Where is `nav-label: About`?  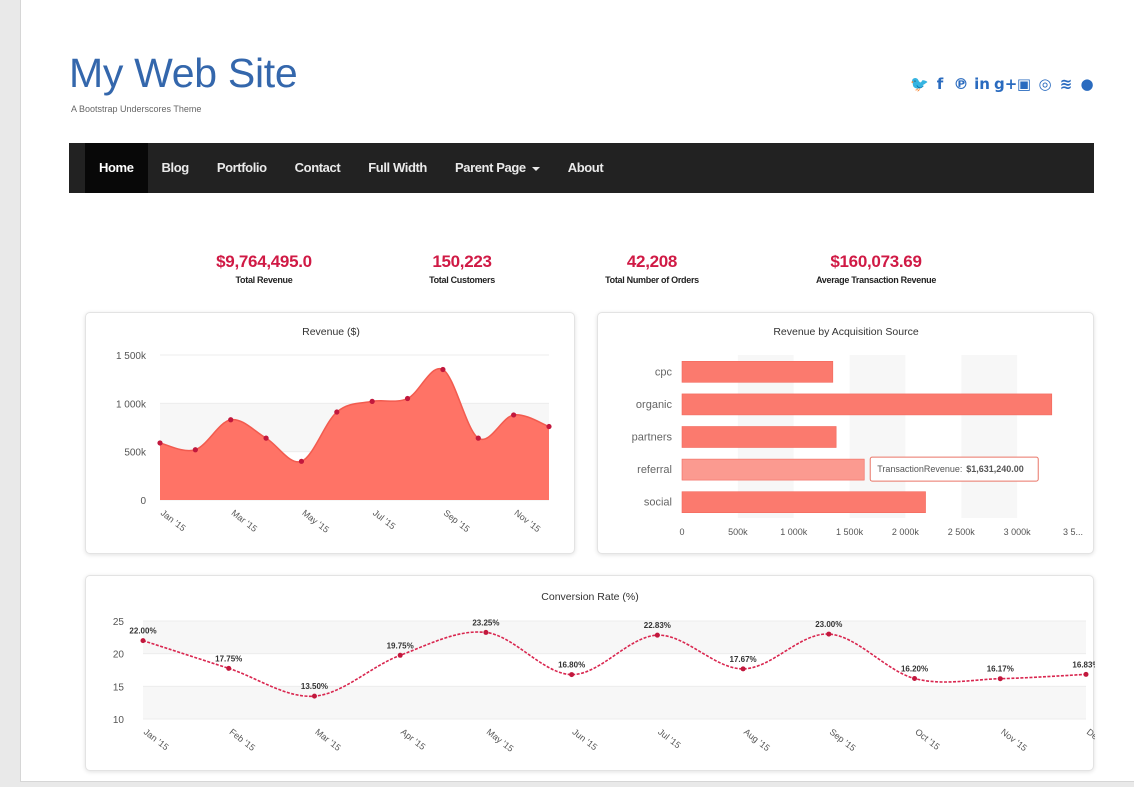
nav-label: About is located at coordinates (585, 167).